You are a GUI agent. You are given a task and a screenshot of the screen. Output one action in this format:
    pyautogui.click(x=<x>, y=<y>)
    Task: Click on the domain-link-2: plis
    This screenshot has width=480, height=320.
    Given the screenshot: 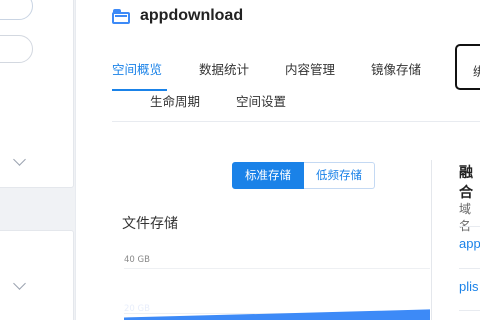 What is the action you would take?
    pyautogui.click(x=469, y=286)
    